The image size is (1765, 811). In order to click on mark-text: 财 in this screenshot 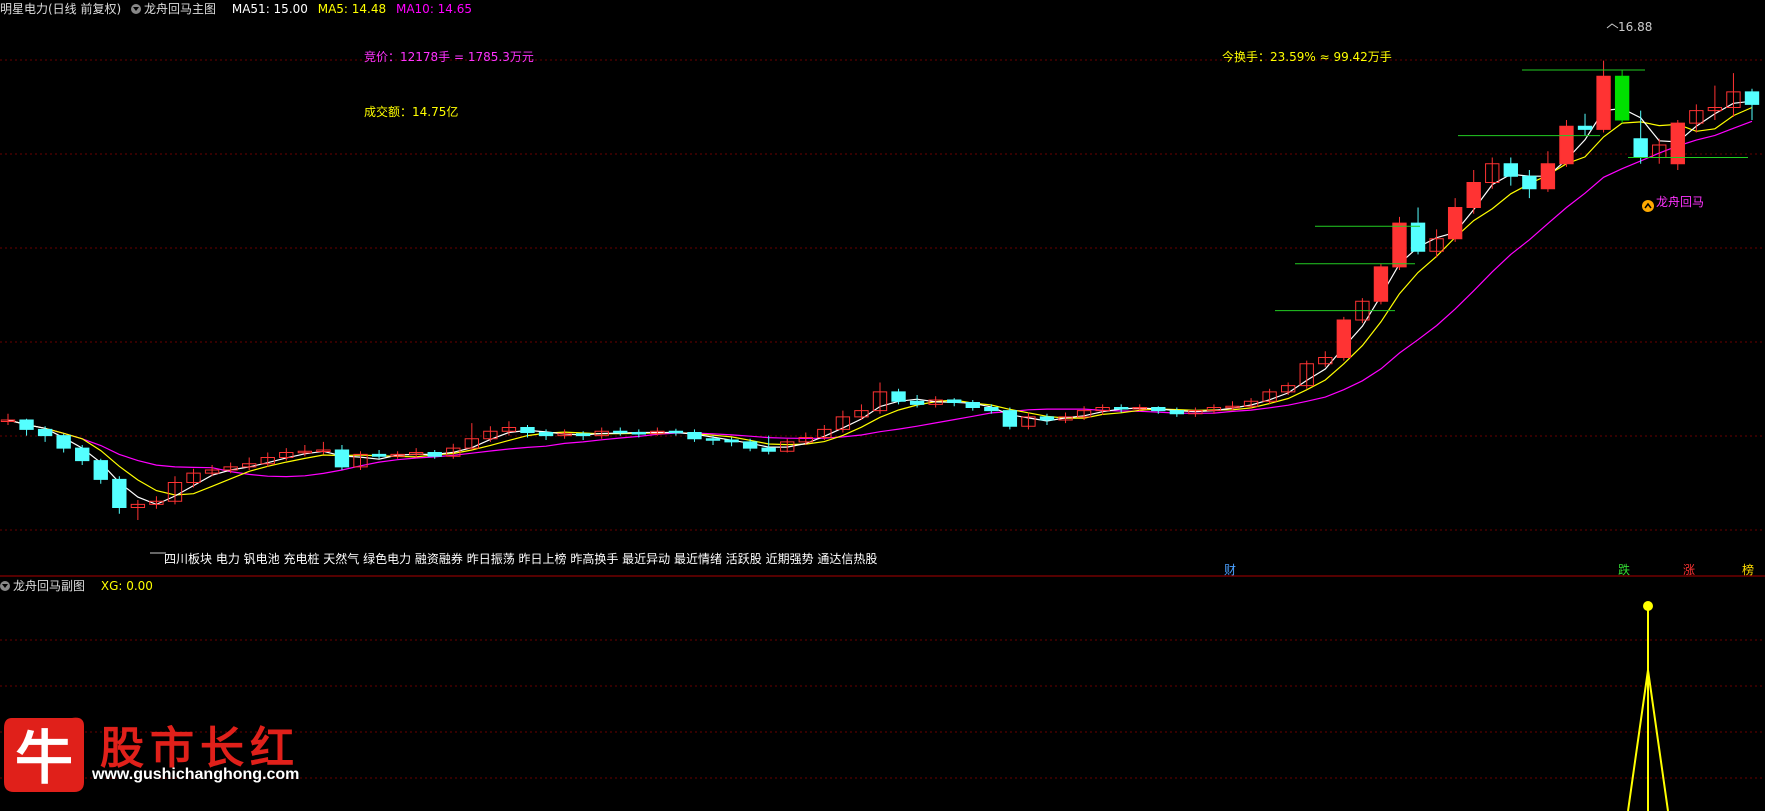, I will do `click(1230, 570)`.